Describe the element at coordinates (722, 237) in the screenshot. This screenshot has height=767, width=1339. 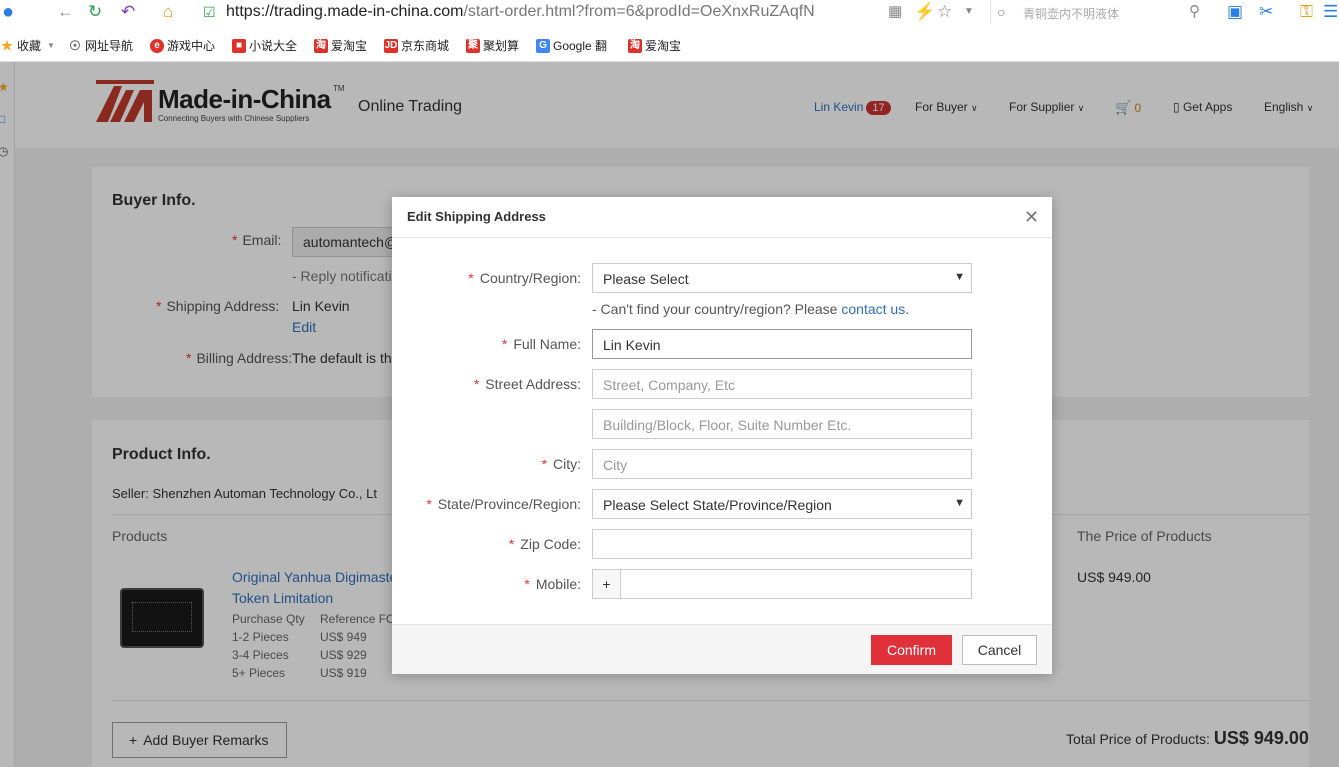
I see `divider` at that location.